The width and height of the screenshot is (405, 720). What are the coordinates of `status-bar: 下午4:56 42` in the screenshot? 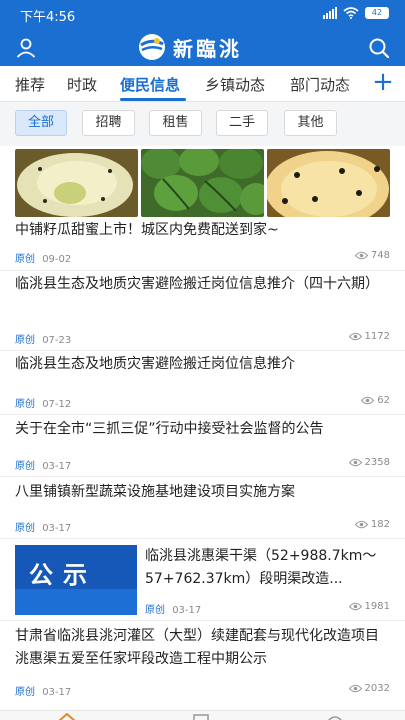 It's located at (202, 15).